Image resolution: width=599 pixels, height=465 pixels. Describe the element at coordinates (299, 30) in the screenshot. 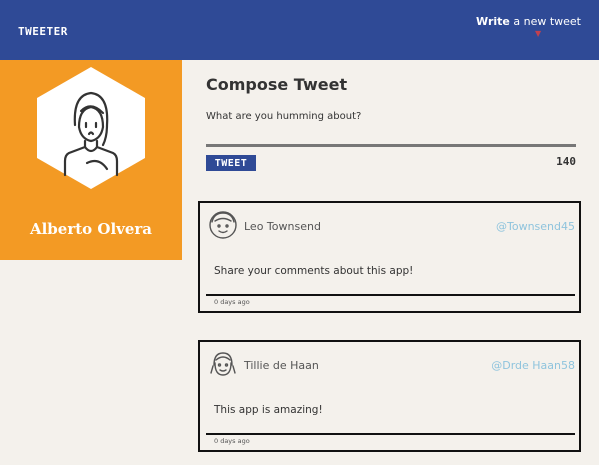

I see `top-navigation-bar: TWEETER Write a new tweet ▼` at that location.